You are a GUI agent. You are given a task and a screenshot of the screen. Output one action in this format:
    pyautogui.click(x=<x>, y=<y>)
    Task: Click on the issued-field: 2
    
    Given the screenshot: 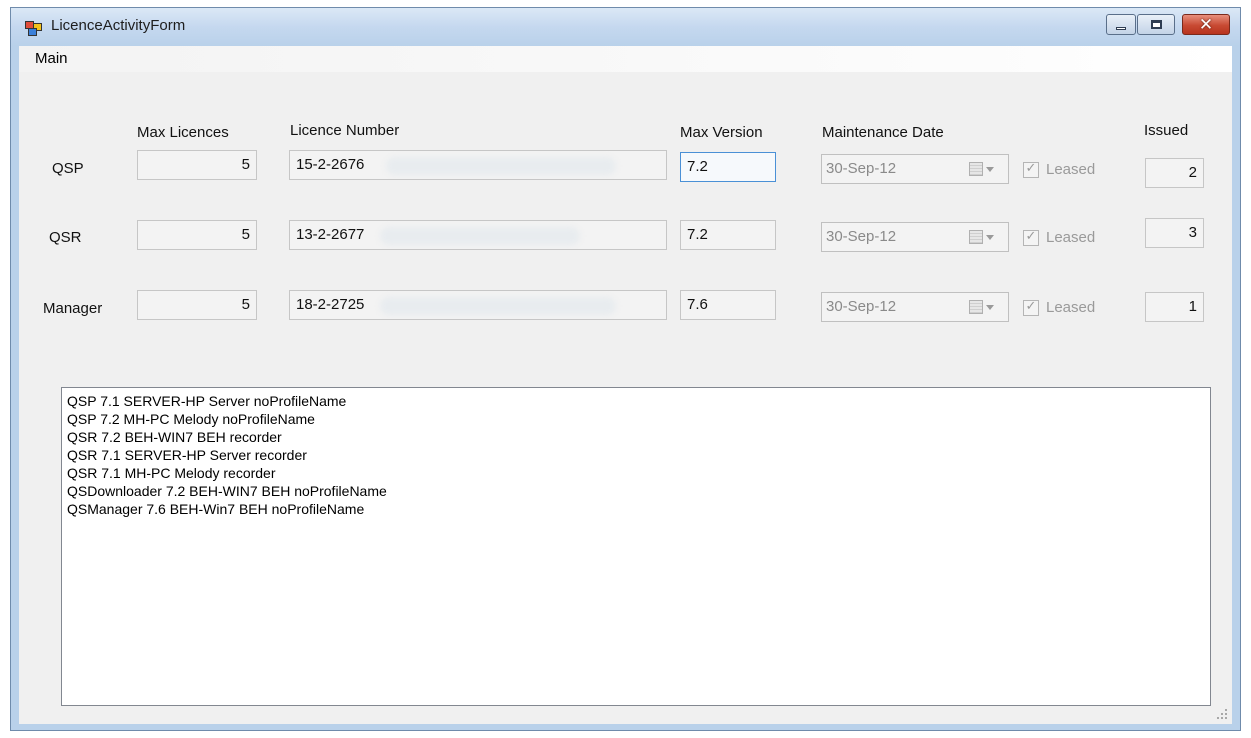 What is the action you would take?
    pyautogui.click(x=1174, y=173)
    